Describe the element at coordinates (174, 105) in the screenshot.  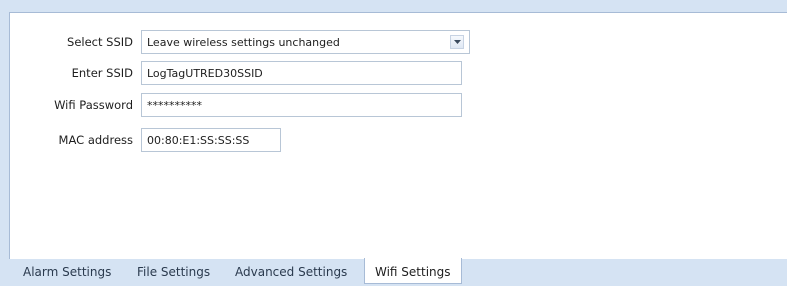
I see `wifi-password-value: **********` at that location.